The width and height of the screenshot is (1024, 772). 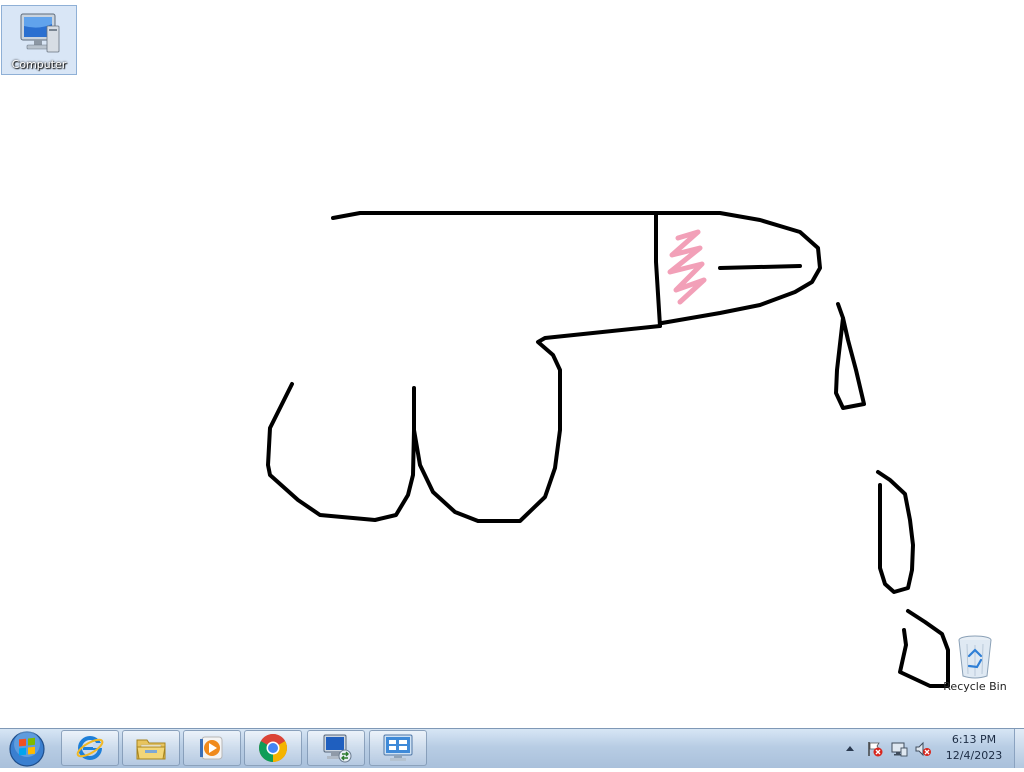 I want to click on start-orb-icon, so click(x=27, y=749).